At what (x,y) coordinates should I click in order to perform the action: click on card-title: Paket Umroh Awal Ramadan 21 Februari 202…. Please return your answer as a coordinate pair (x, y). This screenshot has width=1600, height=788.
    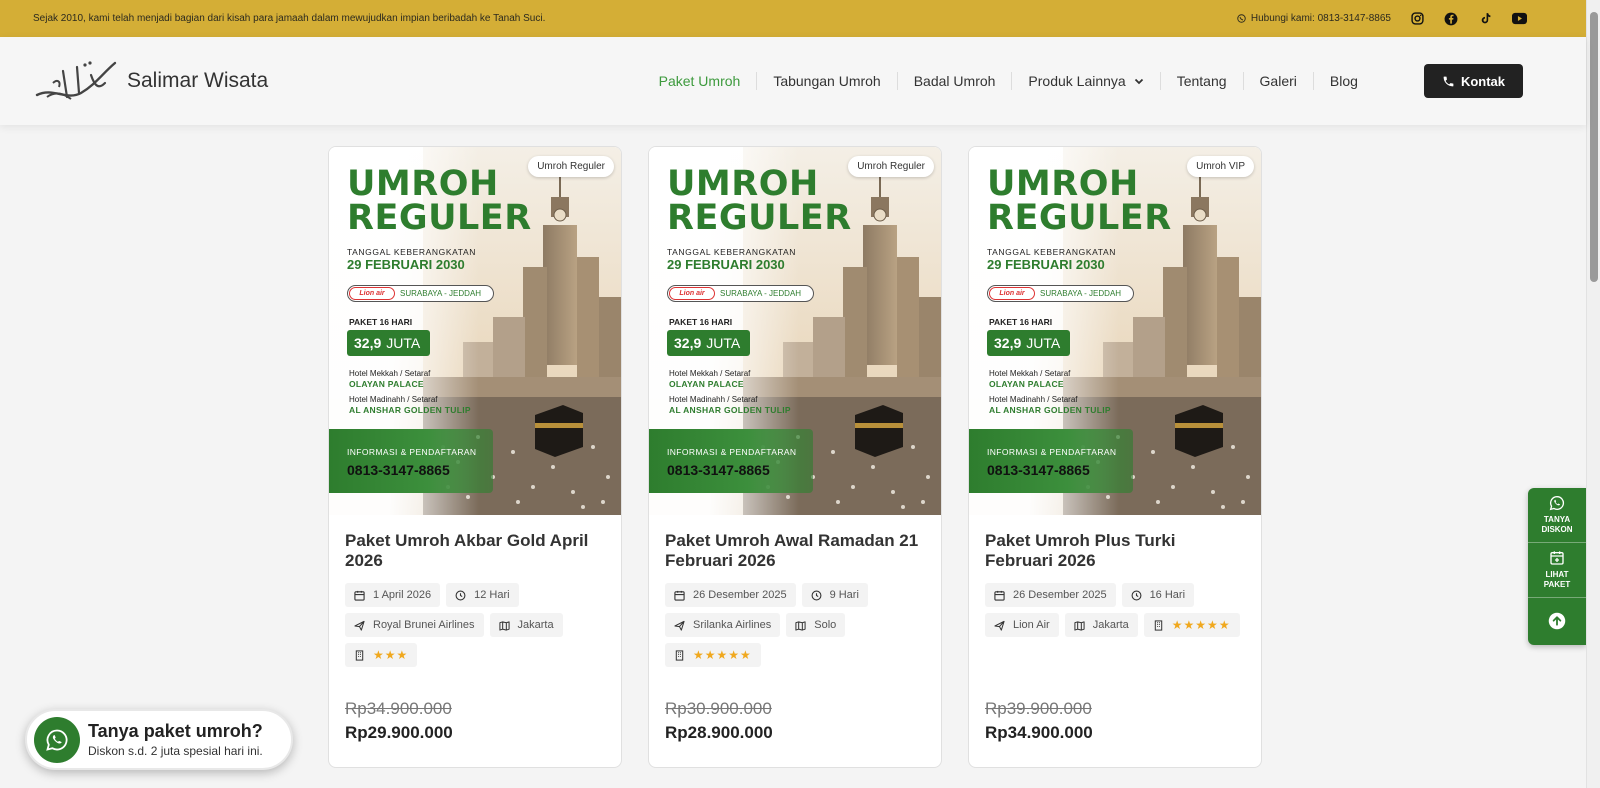
    Looking at the image, I should click on (795, 552).